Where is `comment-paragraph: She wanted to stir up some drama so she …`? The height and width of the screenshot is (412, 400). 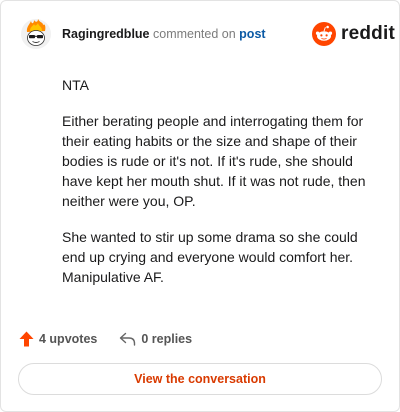
comment-paragraph: She wanted to stir up some drama so she … is located at coordinates (210, 257).